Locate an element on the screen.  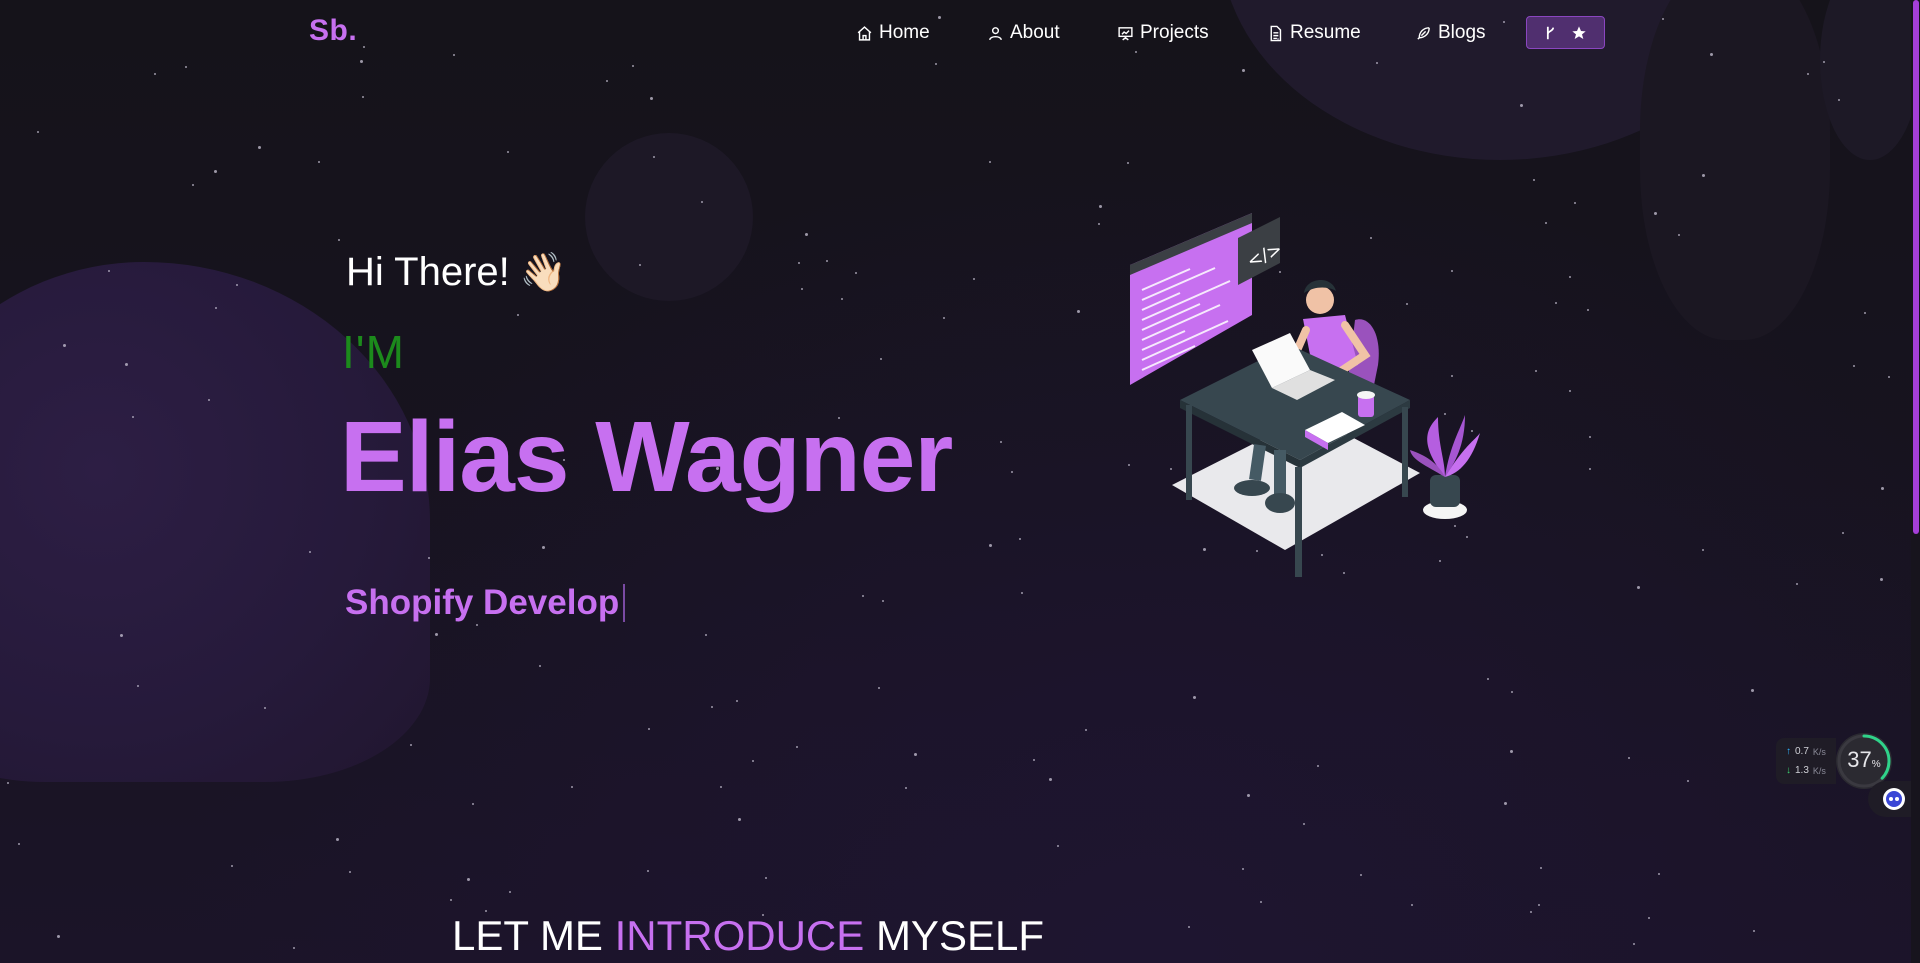
hero-greeting: Hi There! 👋🏻 is located at coordinates (456, 272).